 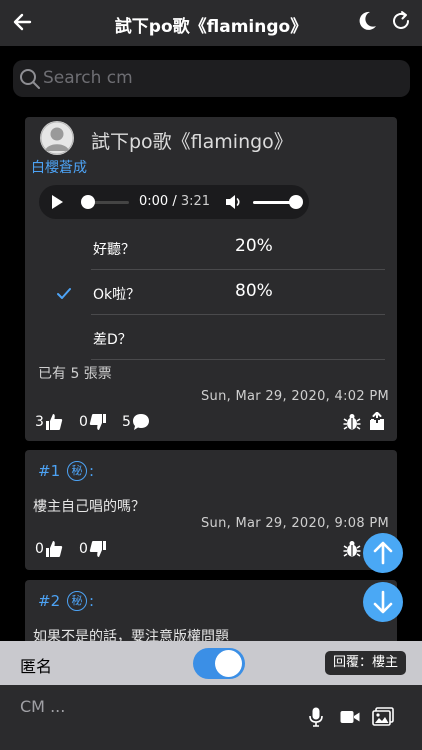 I want to click on comment-number: #1, so click(x=49, y=471).